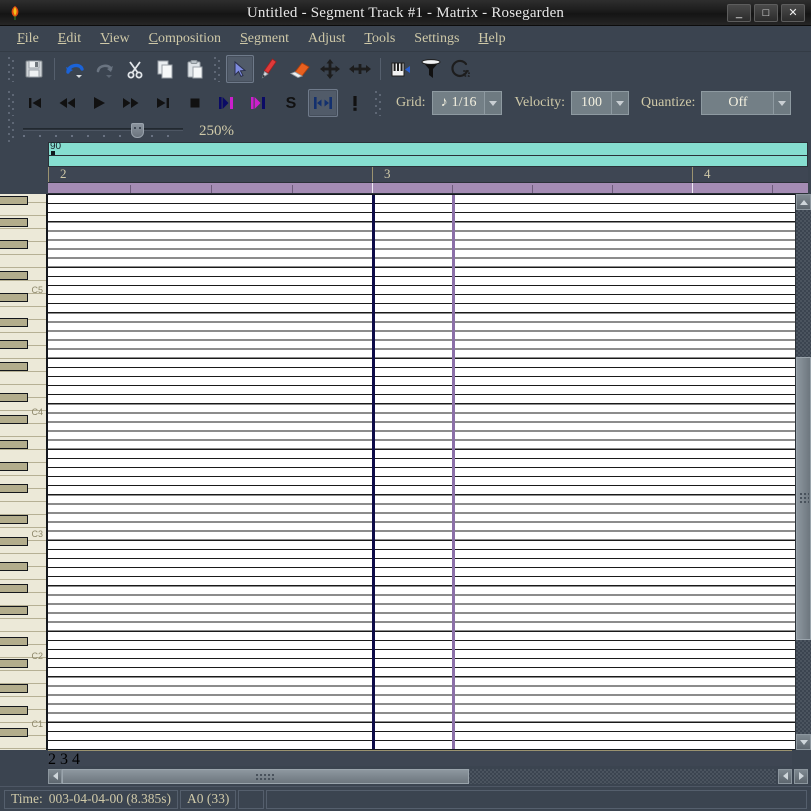  Describe the element at coordinates (63, 174) in the screenshot. I see `bar-number-2-top: 2` at that location.